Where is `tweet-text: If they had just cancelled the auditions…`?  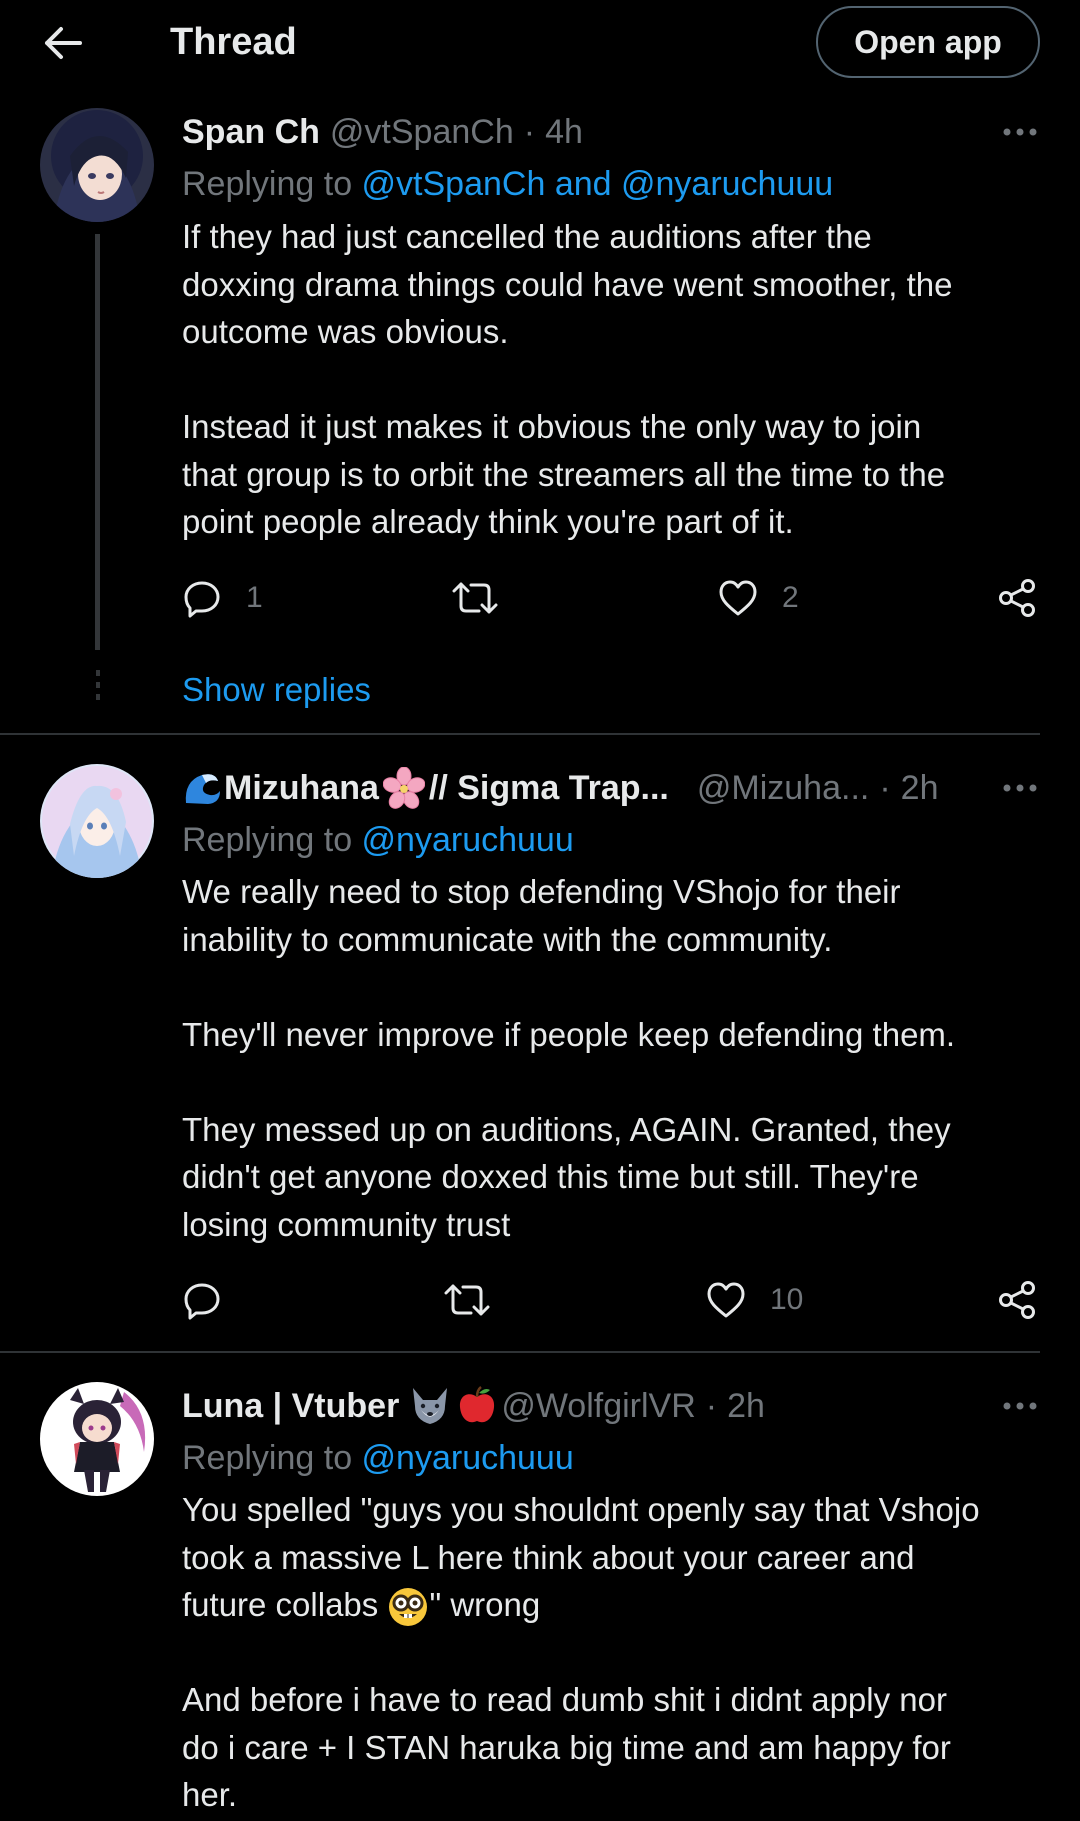
tweet-text: If they had just cancelled the auditions… is located at coordinates (612, 379).